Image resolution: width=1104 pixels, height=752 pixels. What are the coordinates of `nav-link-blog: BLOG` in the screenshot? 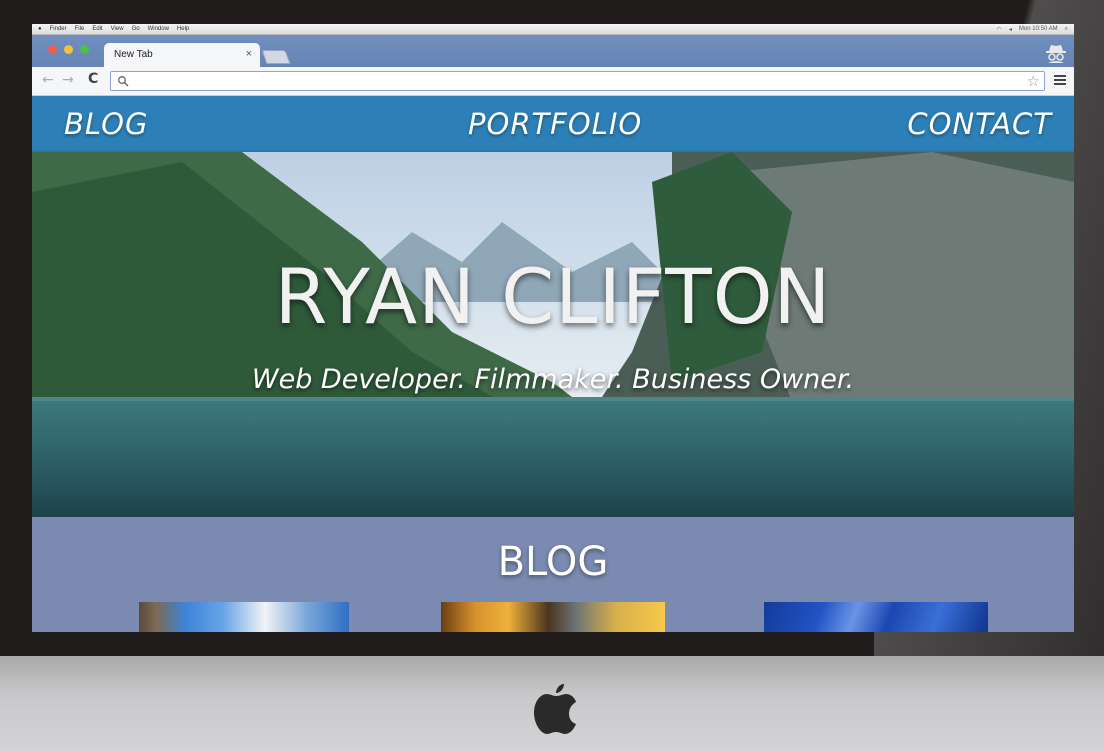 It's located at (106, 124).